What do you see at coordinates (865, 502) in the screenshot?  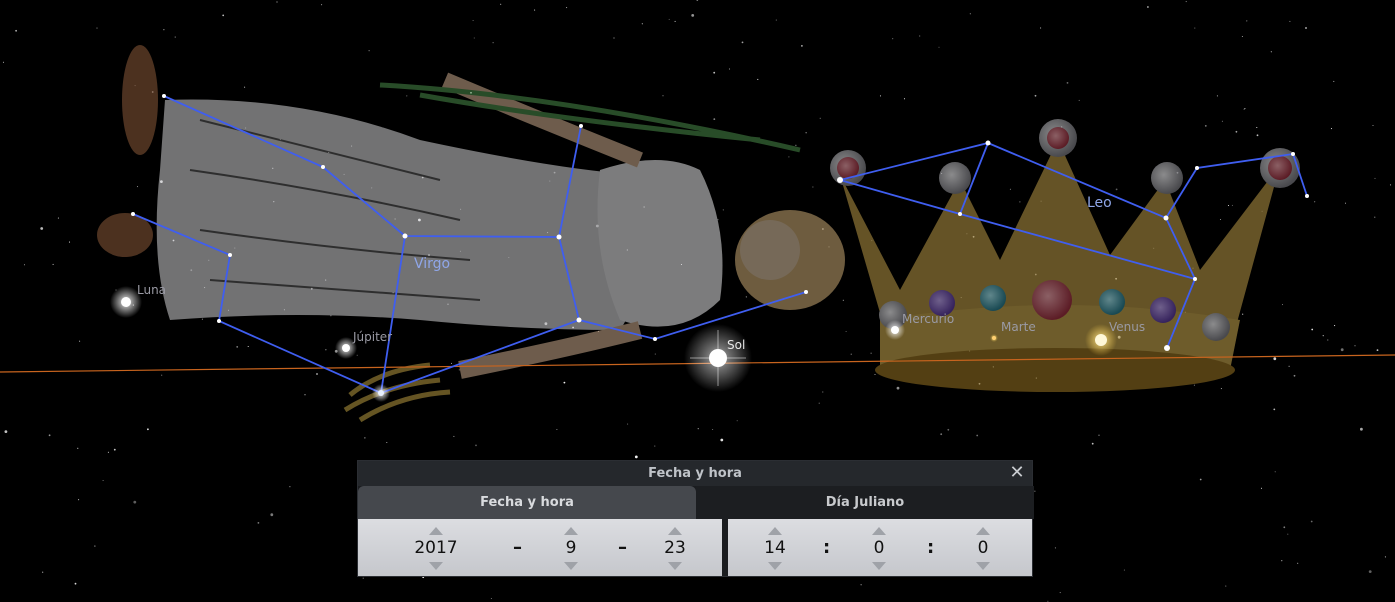 I see `tab-dia-juliano: Día Juliano` at bounding box center [865, 502].